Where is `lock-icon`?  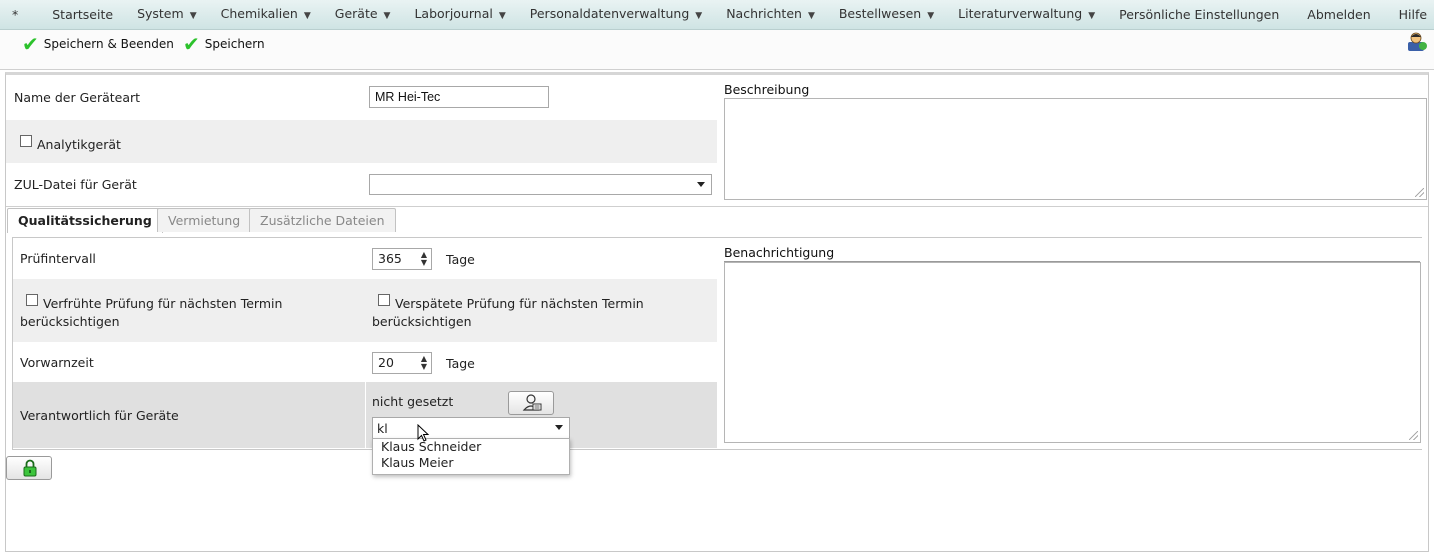 lock-icon is located at coordinates (30, 468).